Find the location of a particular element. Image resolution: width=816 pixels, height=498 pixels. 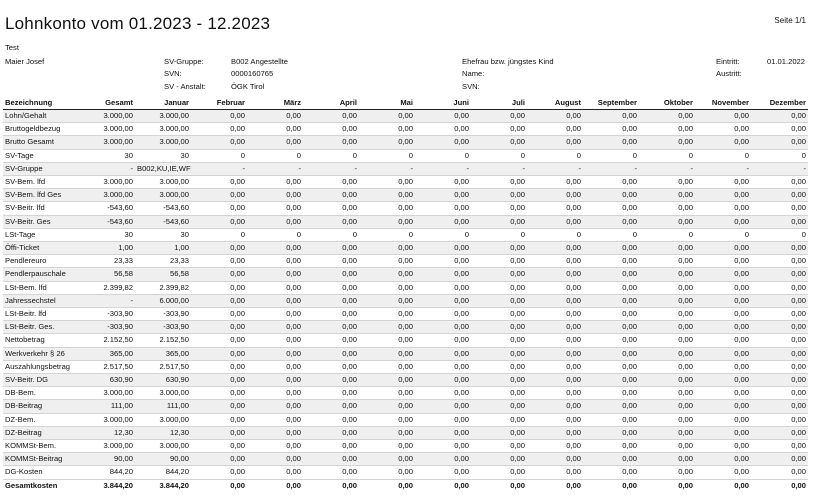

row-label: Werkverkehr § 26 is located at coordinates (41, 354).